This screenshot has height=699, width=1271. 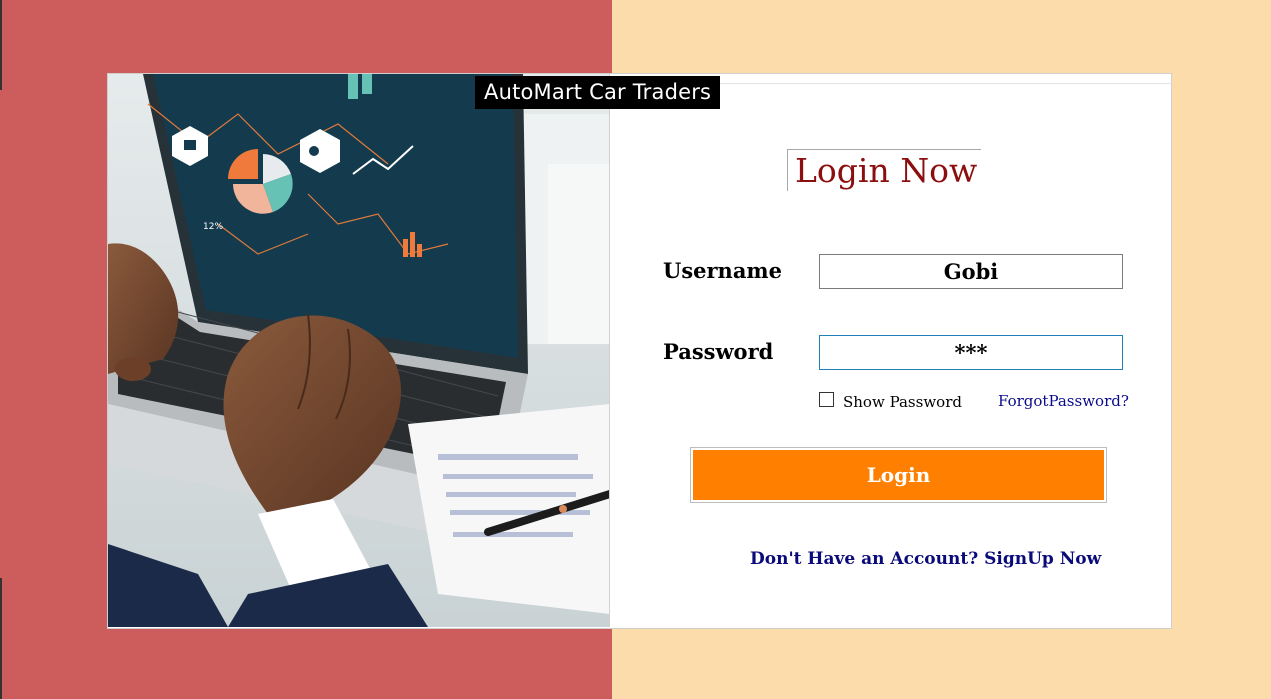 What do you see at coordinates (598, 92) in the screenshot?
I see `brand-title: AutoMart Car Traders` at bounding box center [598, 92].